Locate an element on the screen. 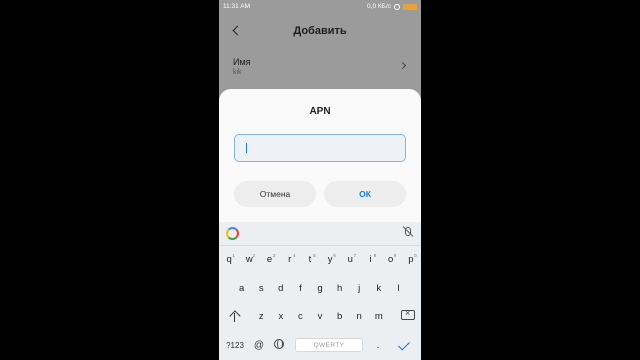  key-row-3: z x c v b nm is located at coordinates (320, 316).